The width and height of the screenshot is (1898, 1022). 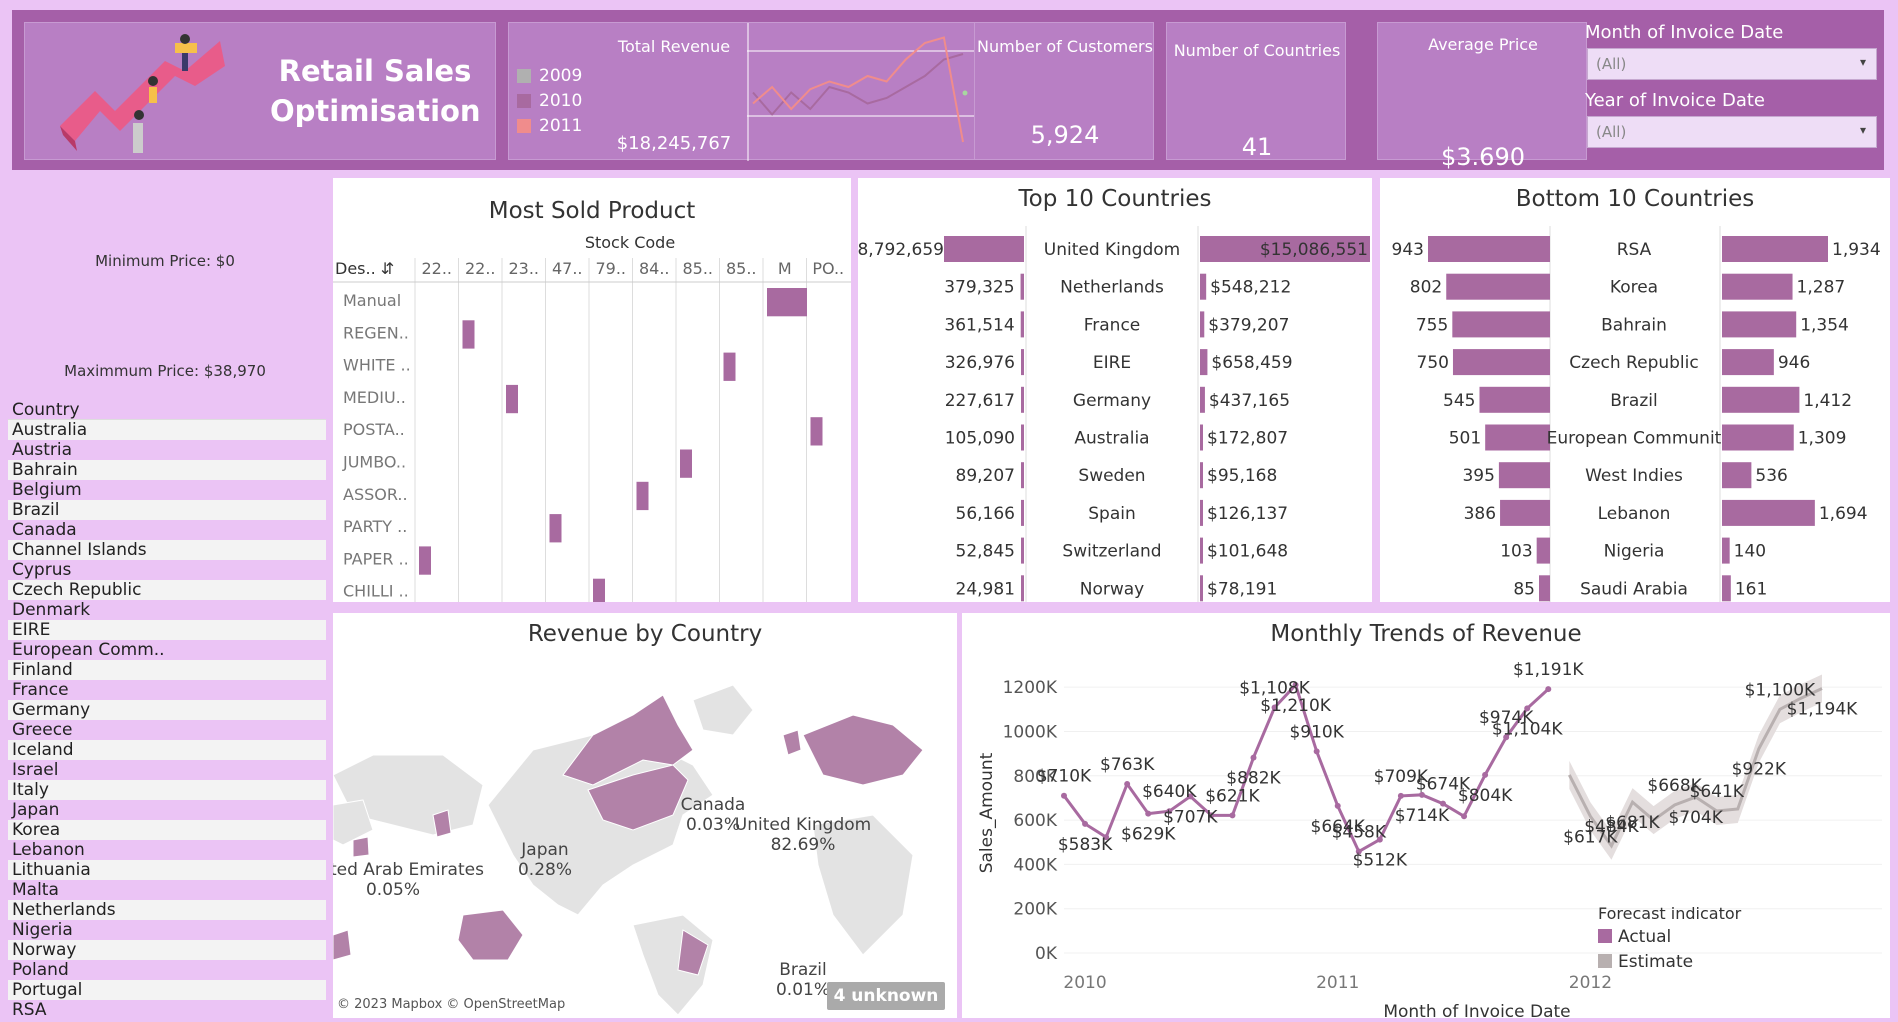 What do you see at coordinates (549, 100) in the screenshot?
I see `year-legend-item: 2010` at bounding box center [549, 100].